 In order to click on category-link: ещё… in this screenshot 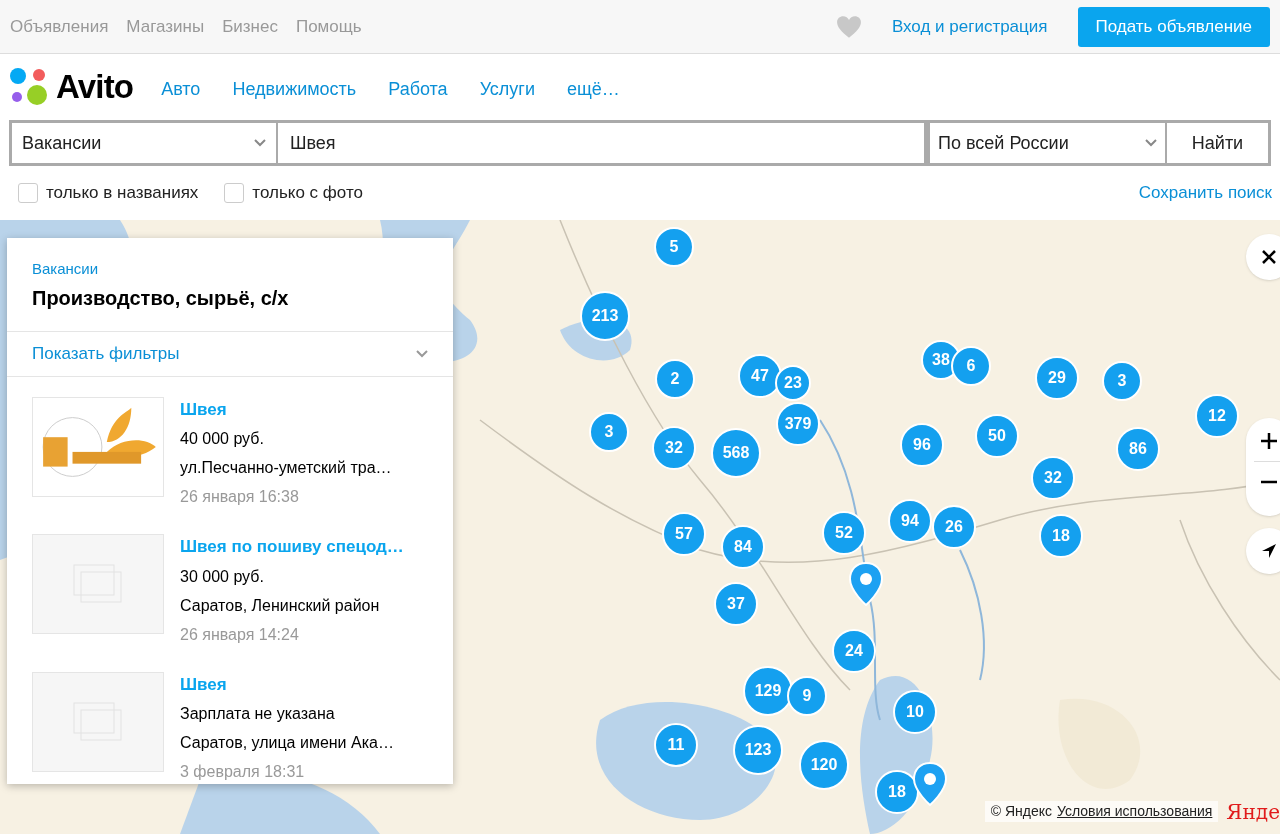, I will do `click(593, 89)`.